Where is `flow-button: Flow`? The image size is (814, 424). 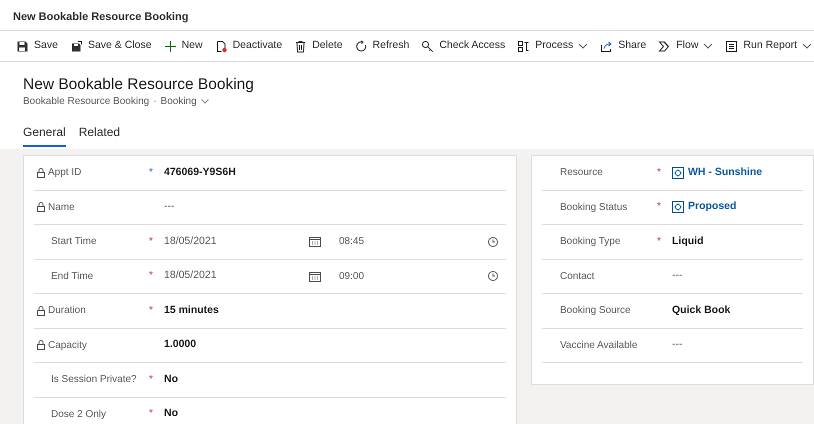 flow-button: Flow is located at coordinates (688, 46).